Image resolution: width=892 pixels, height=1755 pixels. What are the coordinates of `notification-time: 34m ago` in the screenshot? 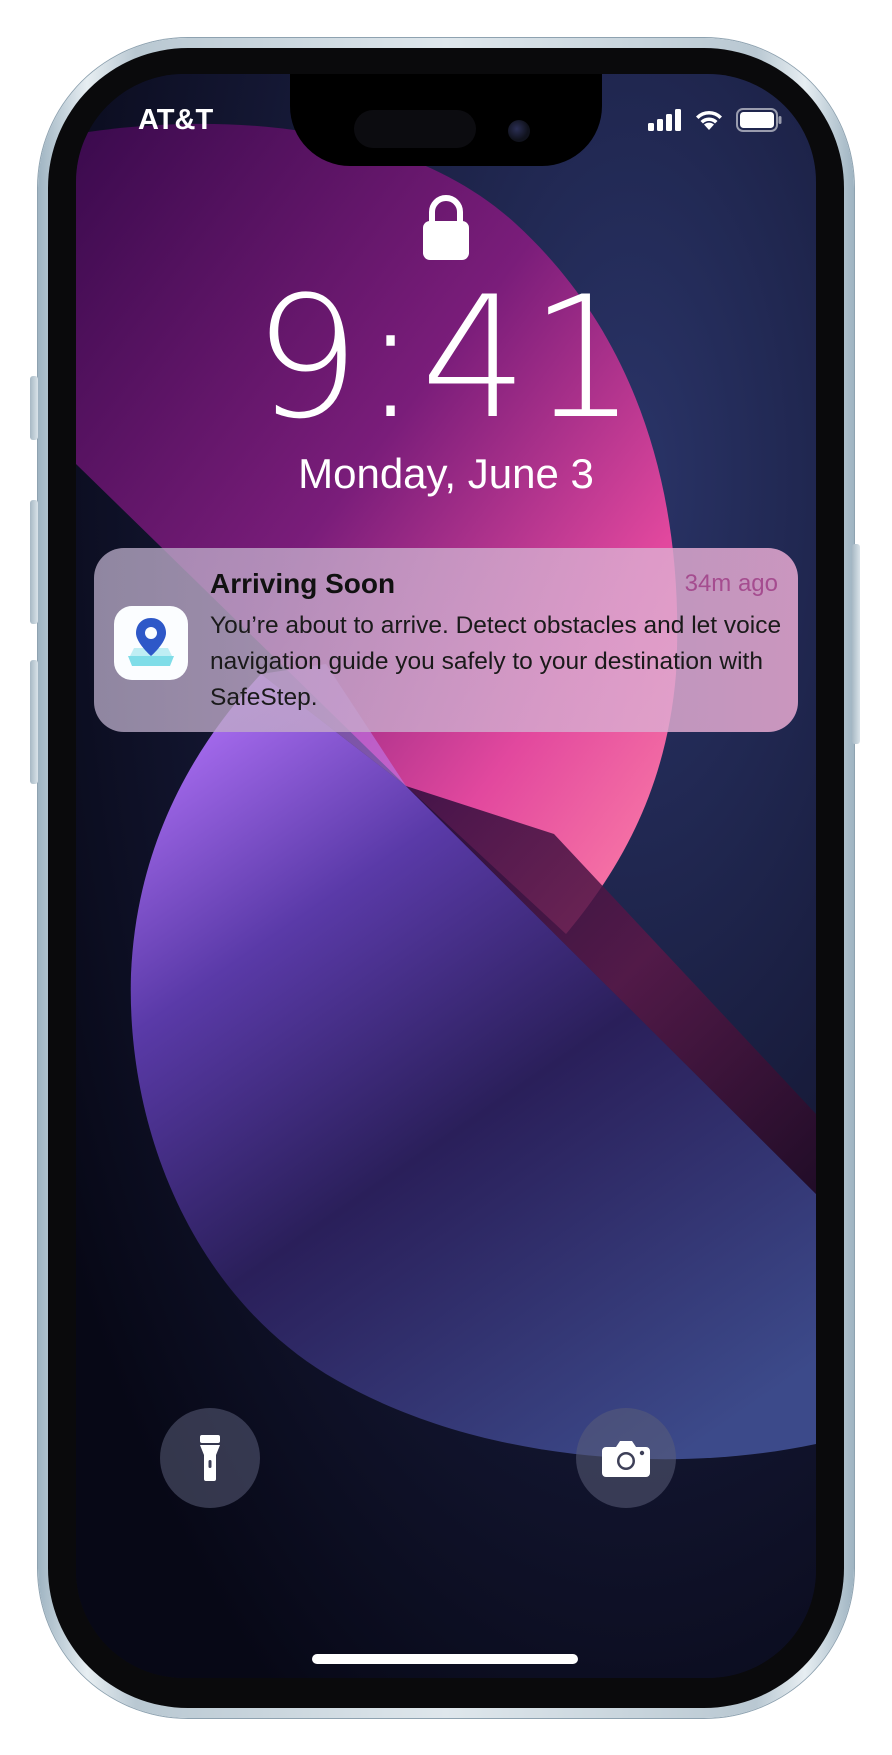 It's located at (731, 583).